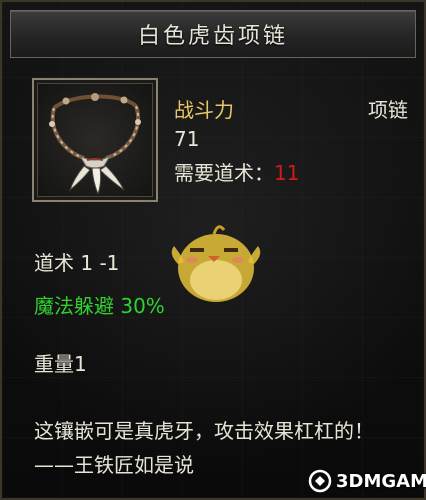  I want to click on item-icon-slot, so click(95, 140).